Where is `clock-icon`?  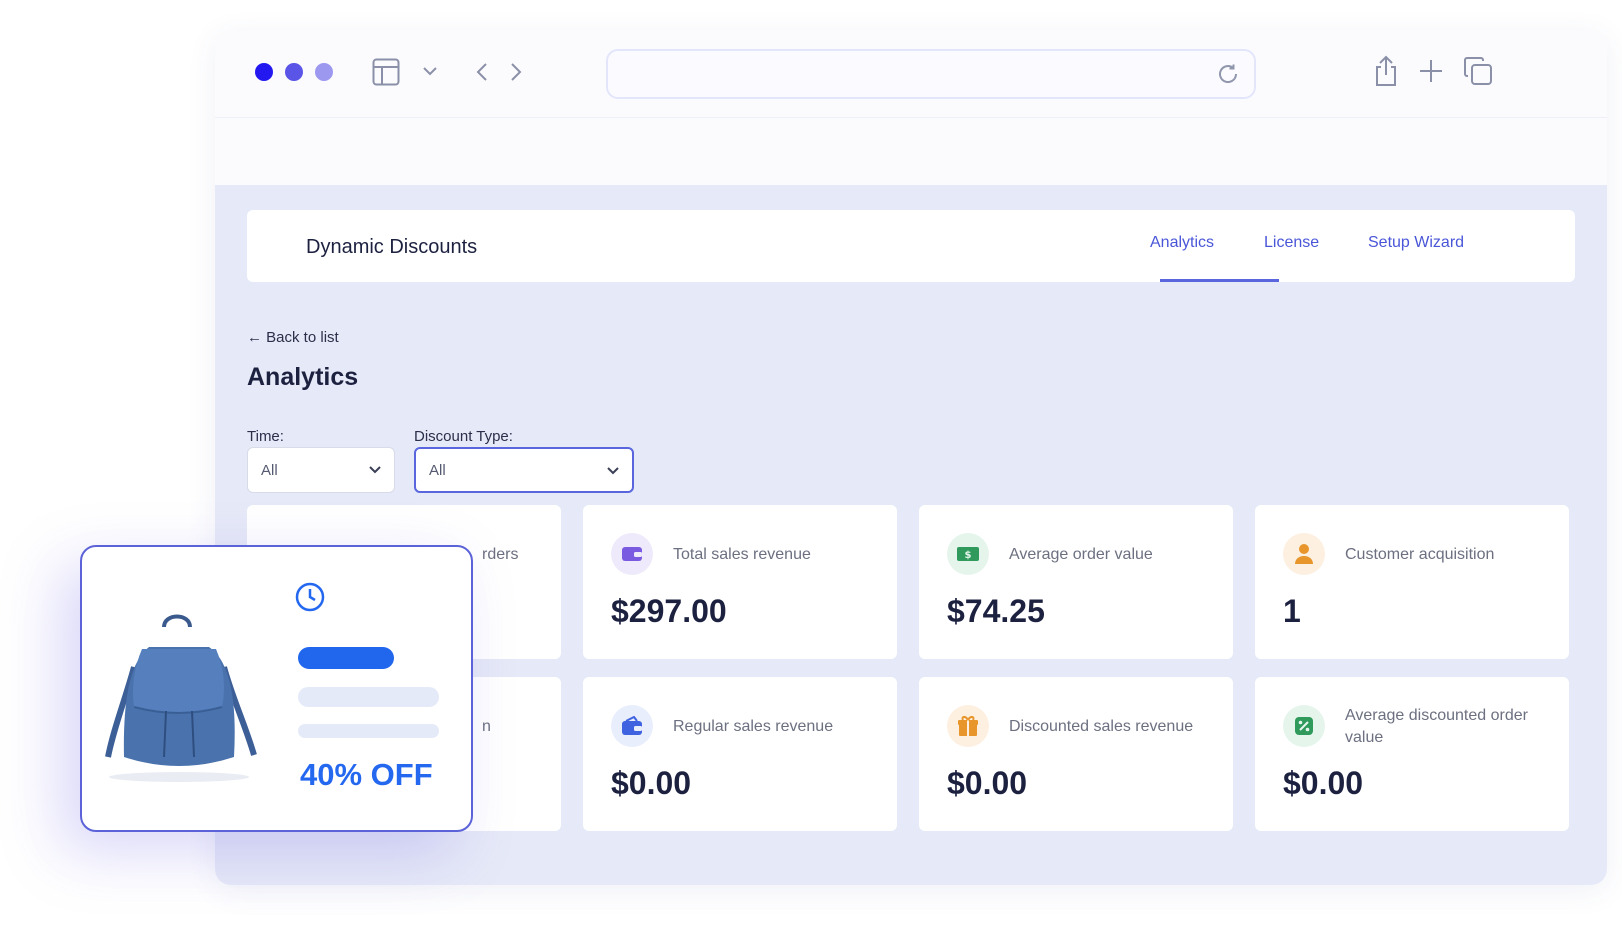 clock-icon is located at coordinates (310, 599).